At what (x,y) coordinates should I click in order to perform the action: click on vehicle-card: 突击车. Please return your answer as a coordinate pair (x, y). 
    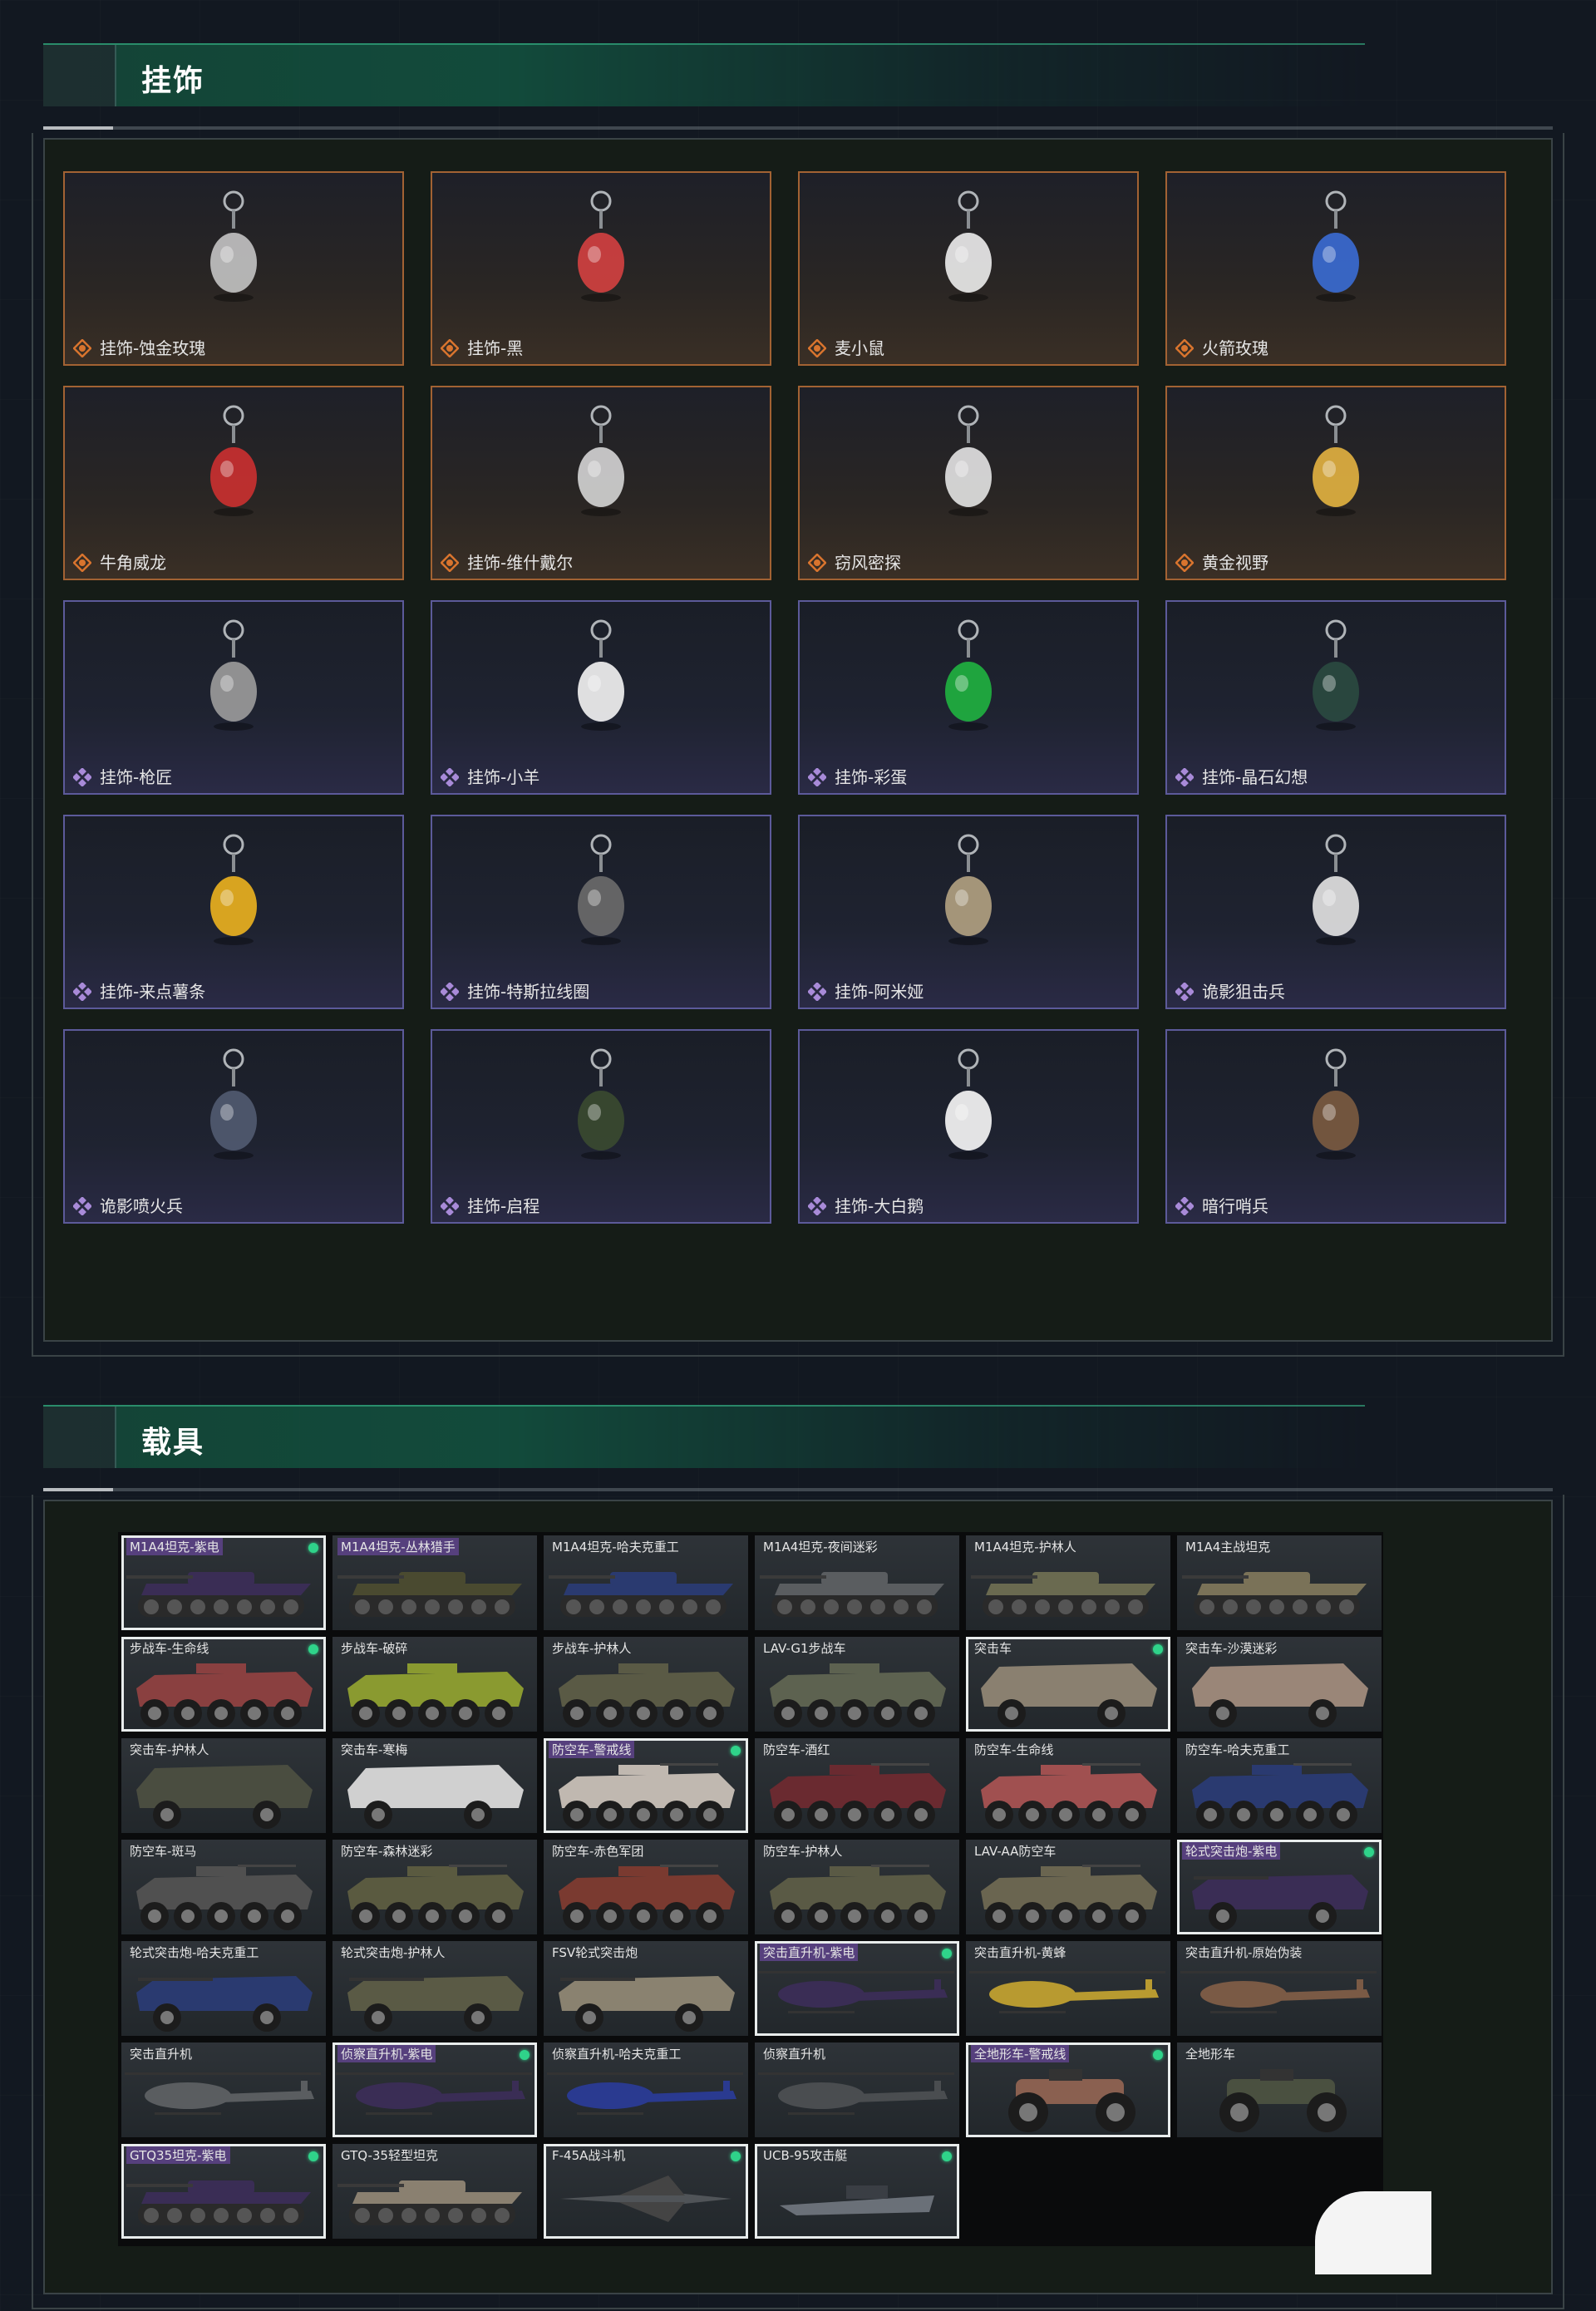
    Looking at the image, I should click on (1068, 1685).